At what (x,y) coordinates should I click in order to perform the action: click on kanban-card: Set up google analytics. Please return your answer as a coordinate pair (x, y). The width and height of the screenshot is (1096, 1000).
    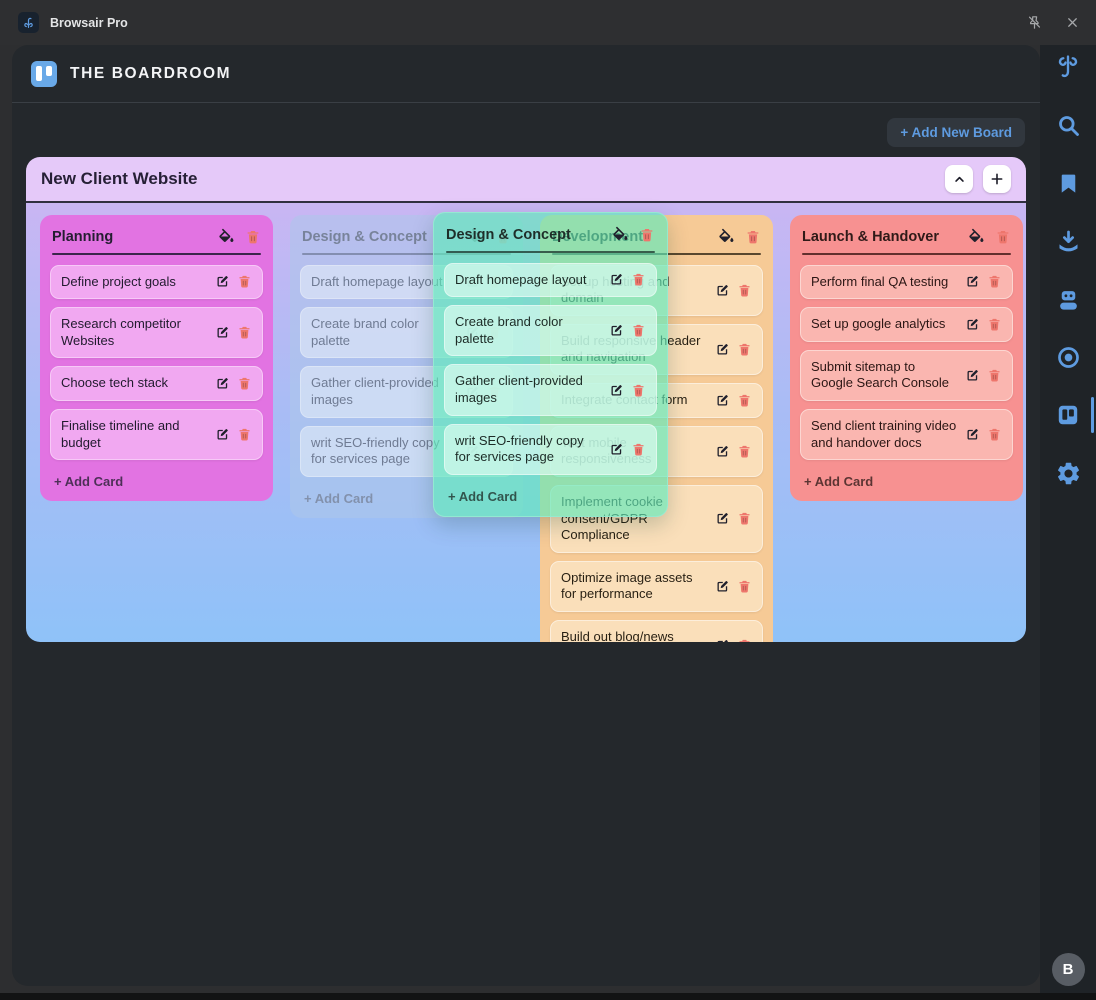
    Looking at the image, I should click on (906, 324).